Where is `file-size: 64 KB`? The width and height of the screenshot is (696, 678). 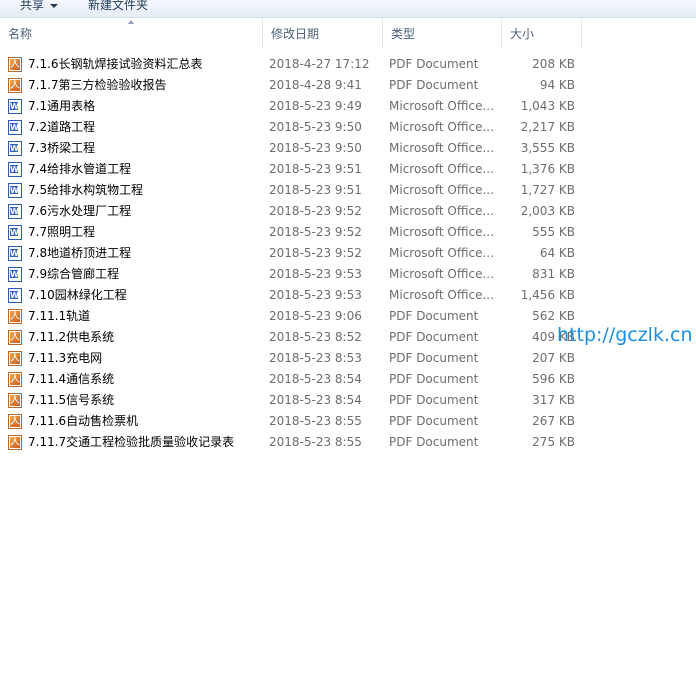 file-size: 64 KB is located at coordinates (557, 253).